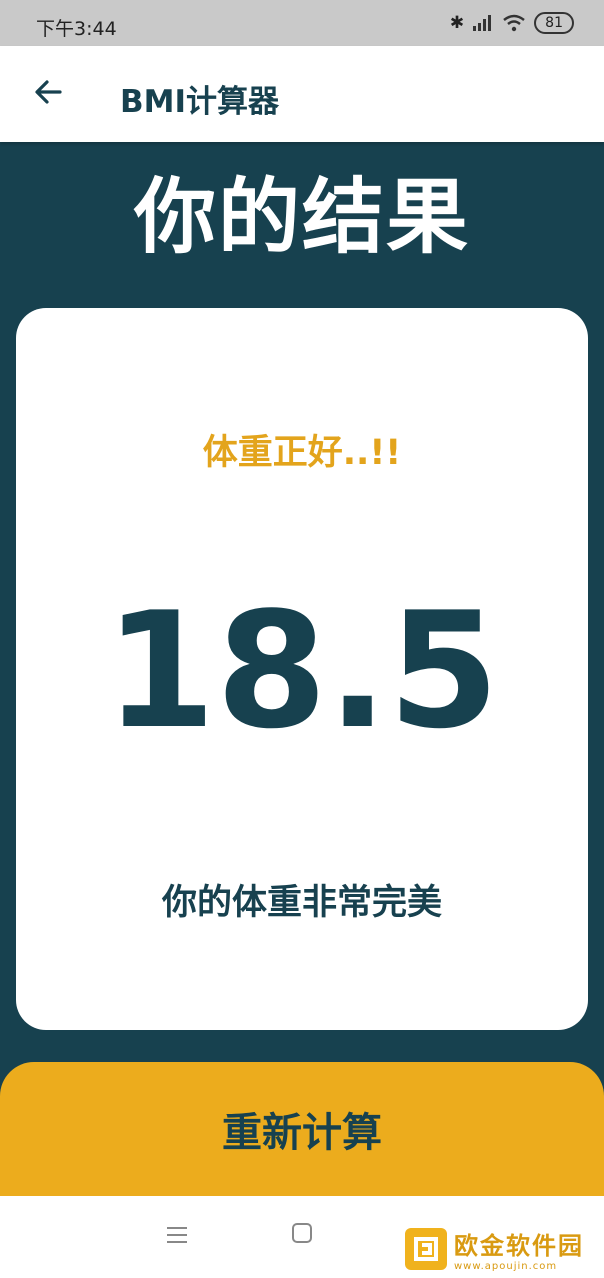  I want to click on bluetooth-icon: ✱, so click(457, 23).